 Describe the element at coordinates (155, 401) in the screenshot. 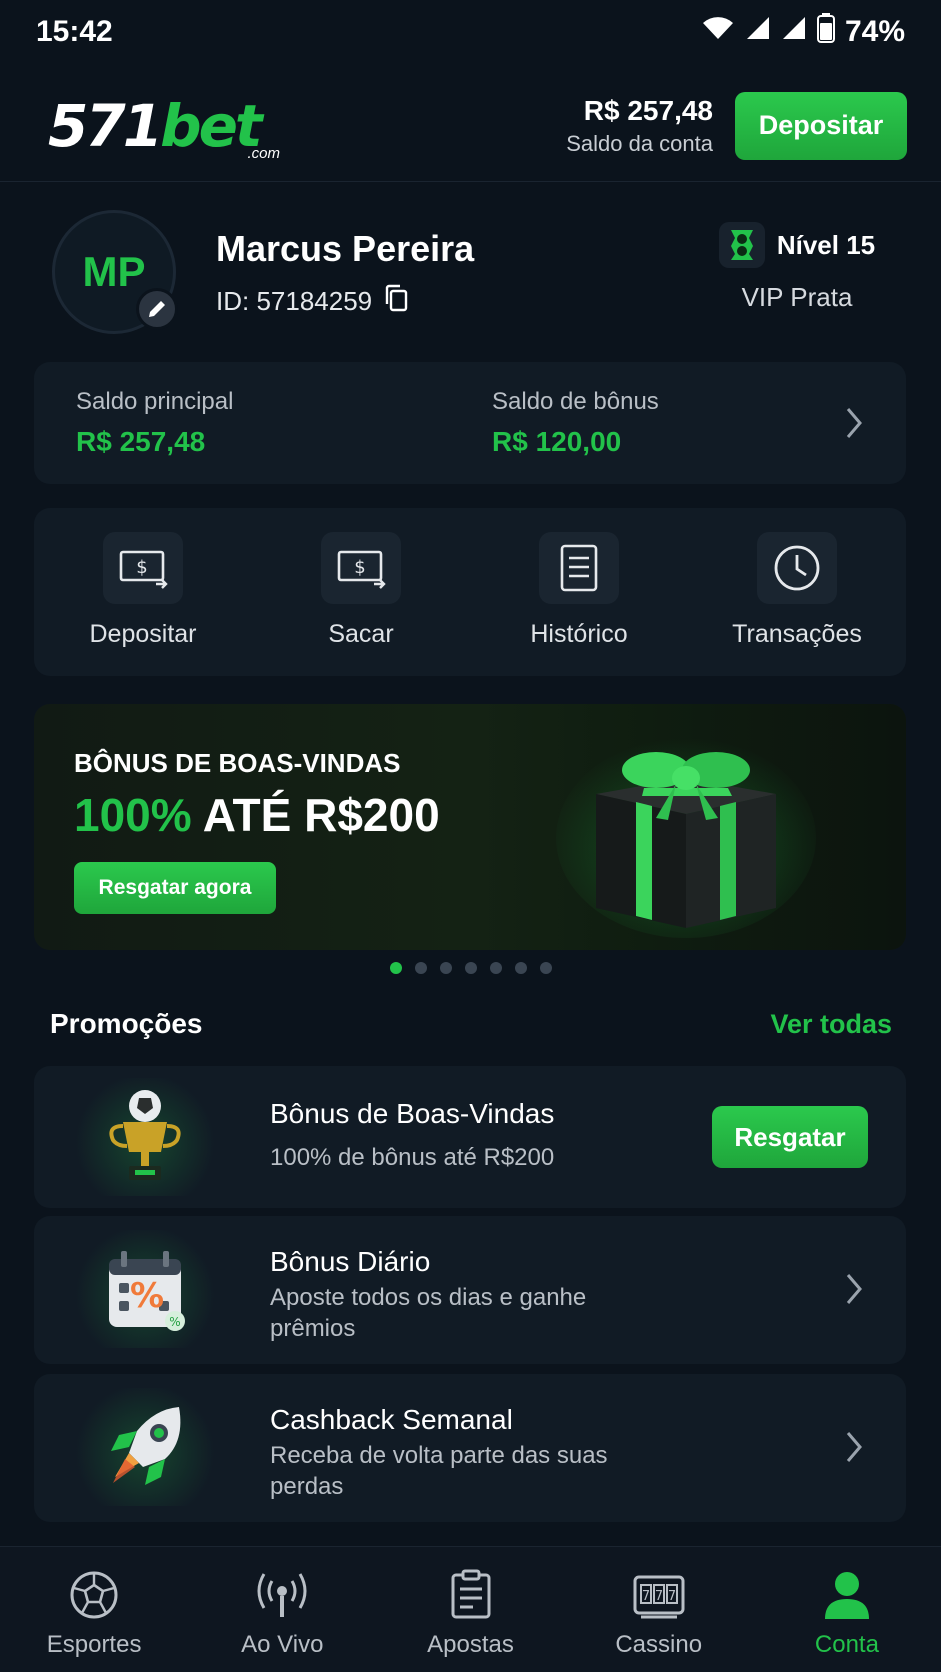

I see `main-balance-label: Saldo principal` at that location.